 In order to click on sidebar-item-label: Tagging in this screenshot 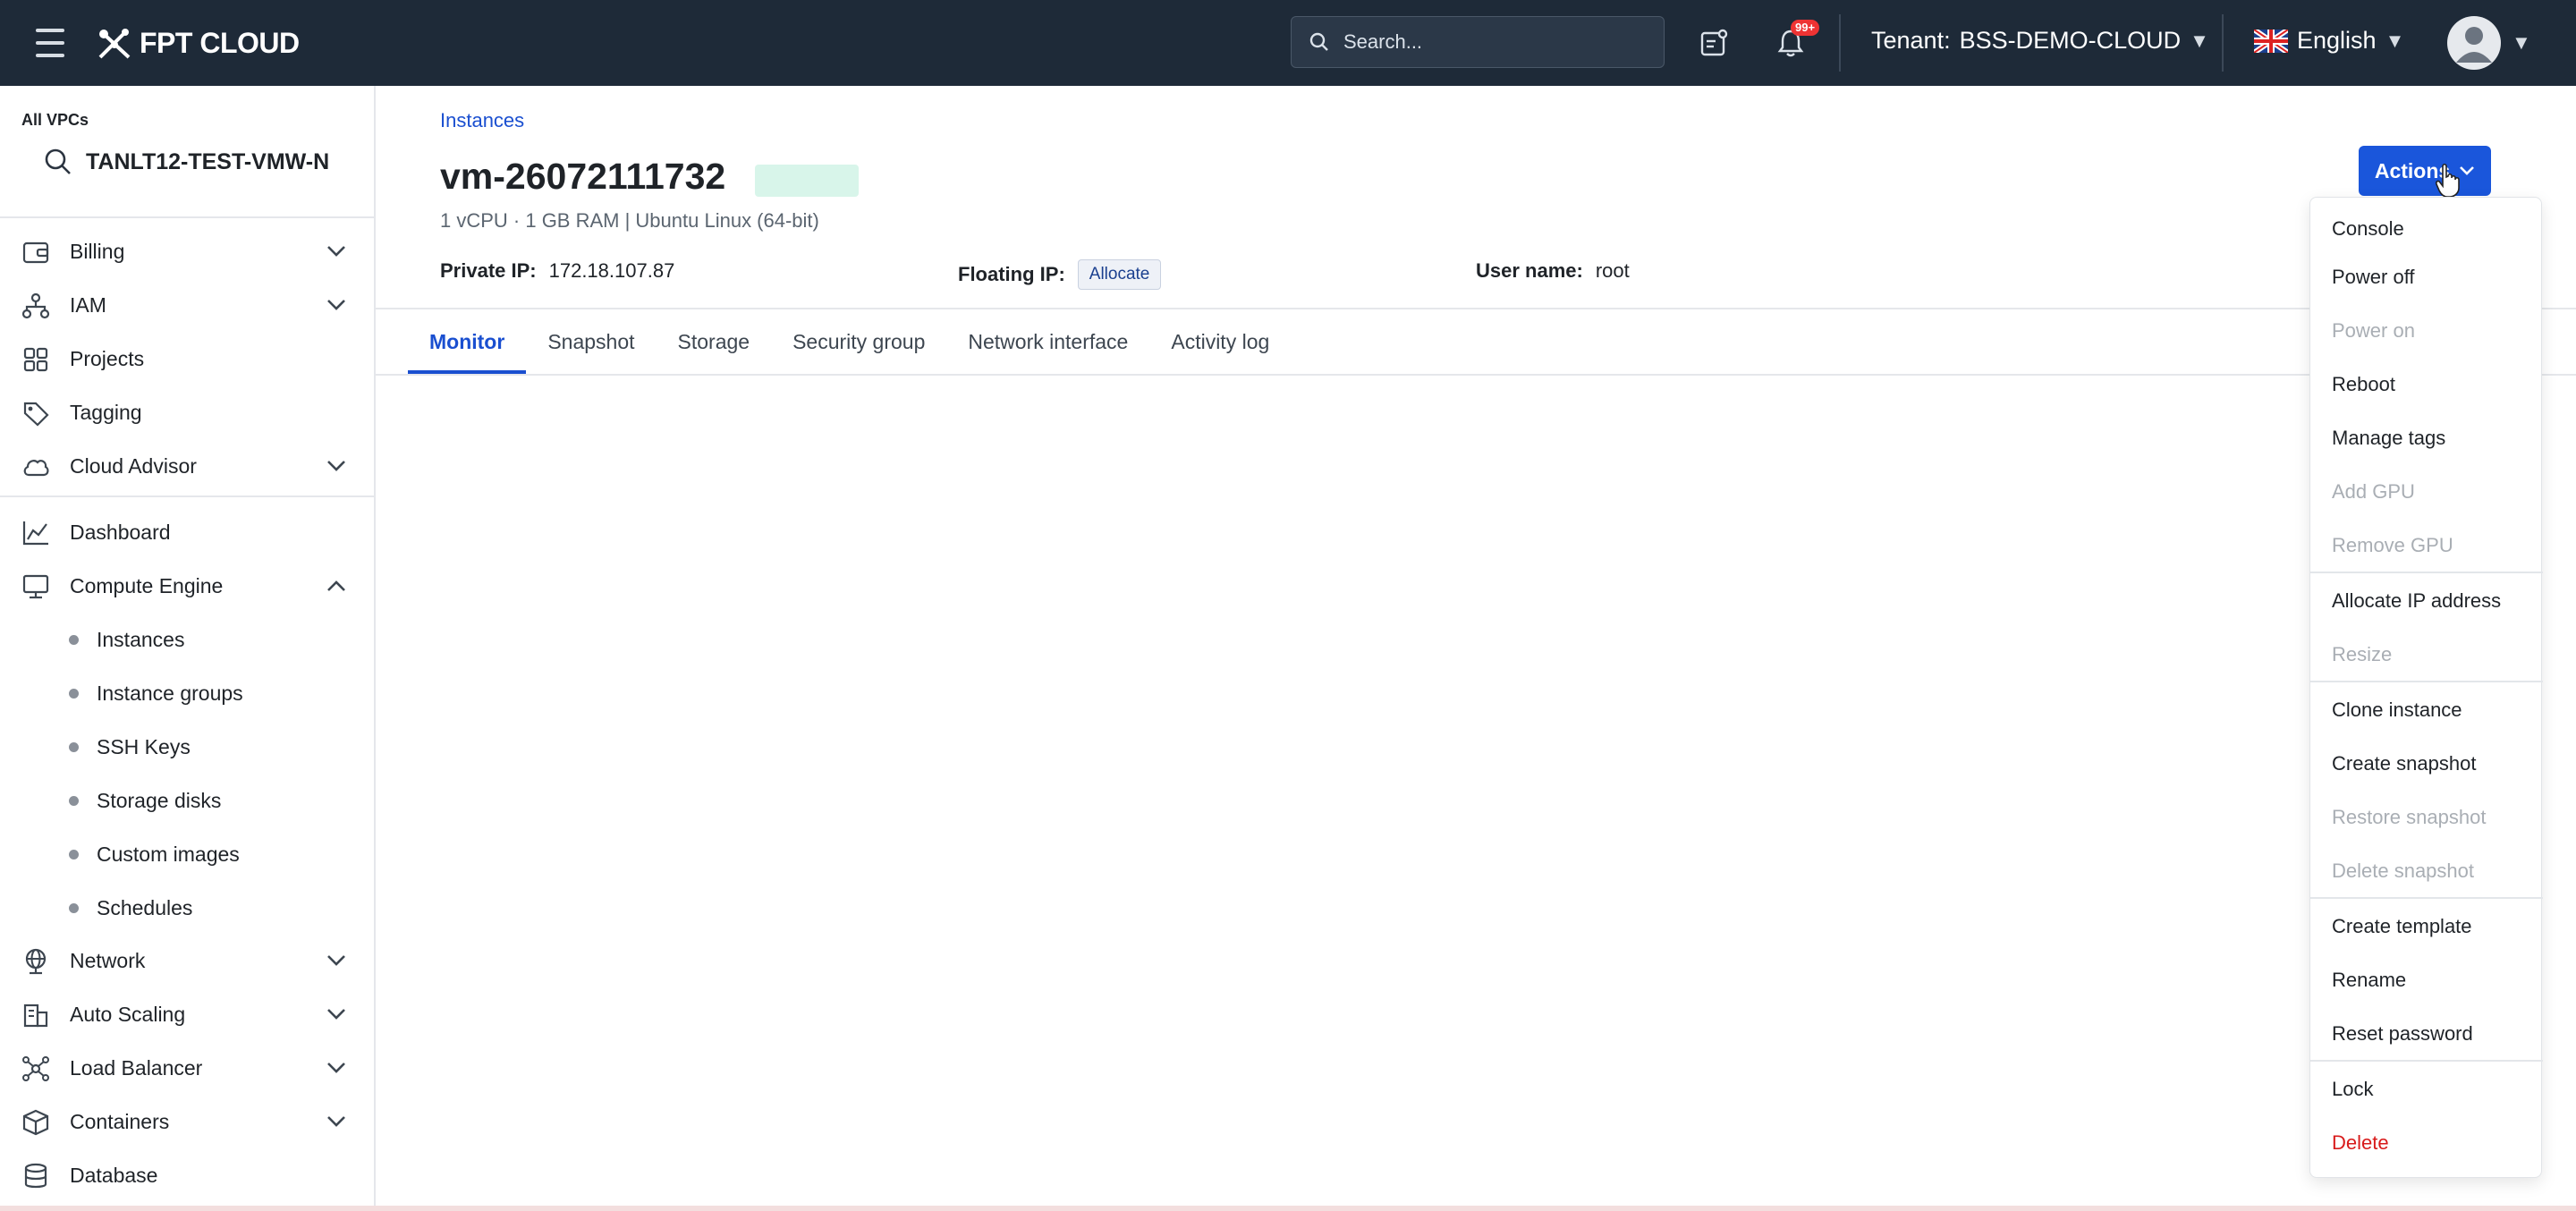, I will do `click(106, 412)`.